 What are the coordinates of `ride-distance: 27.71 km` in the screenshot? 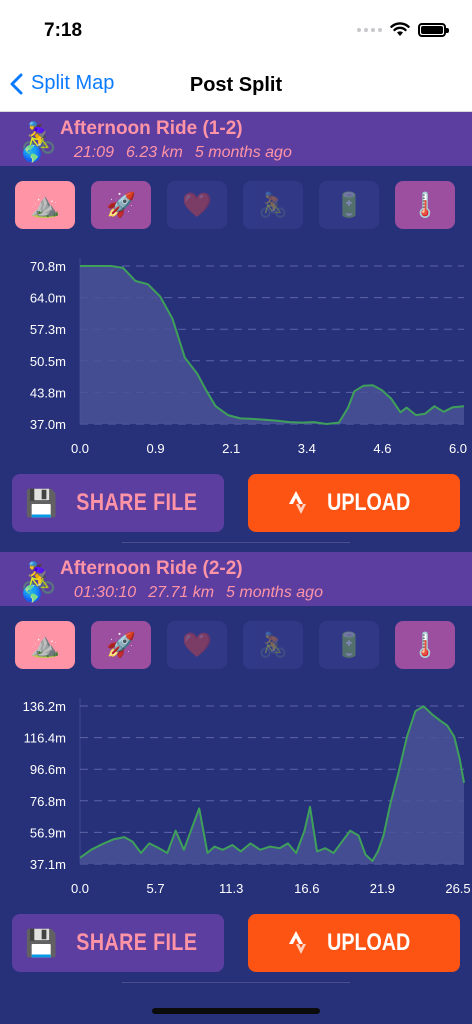 It's located at (181, 592).